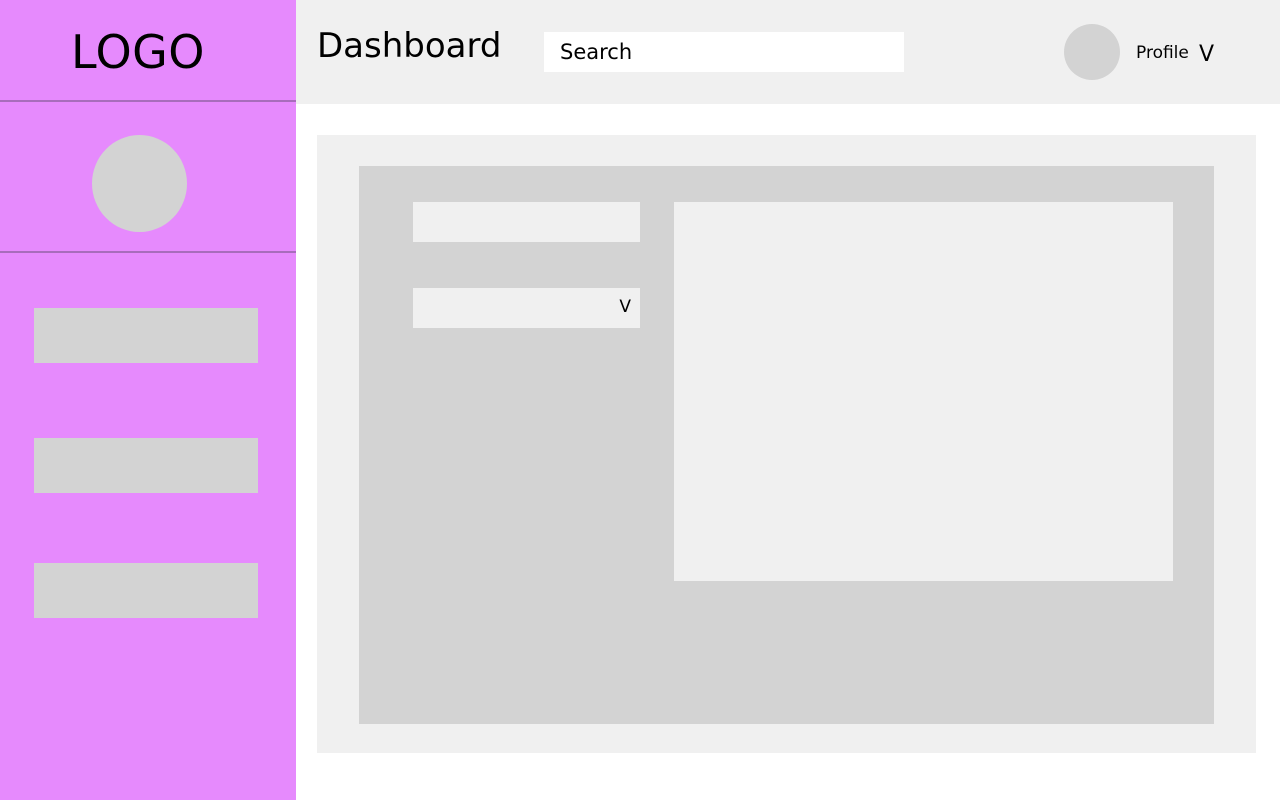 Image resolution: width=1280 pixels, height=800 pixels. What do you see at coordinates (526, 222) in the screenshot?
I see `text-input` at bounding box center [526, 222].